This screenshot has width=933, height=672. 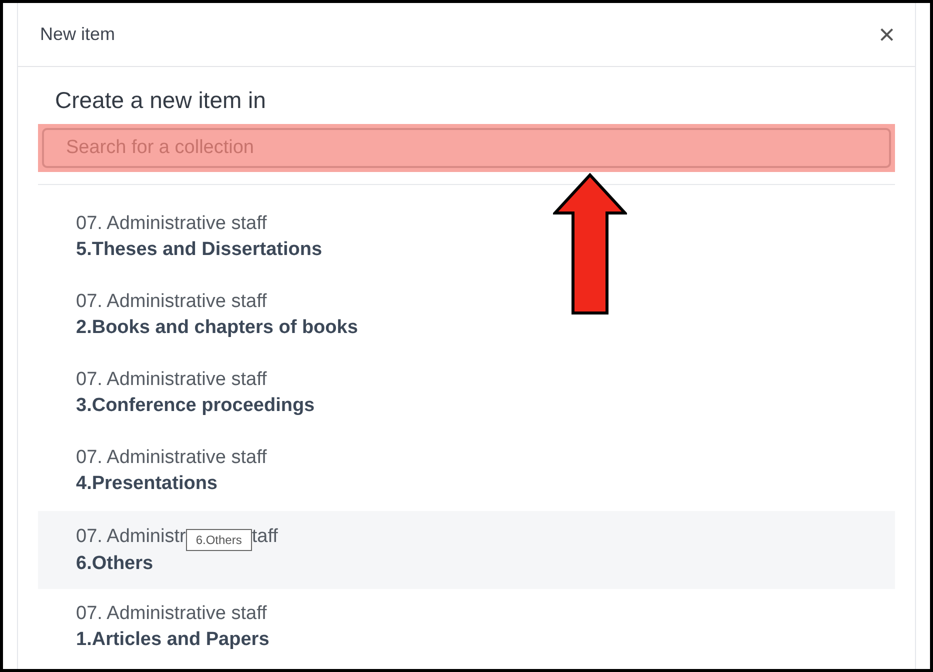 I want to click on collection-title: 3.Conference proceedings, so click(x=196, y=406).